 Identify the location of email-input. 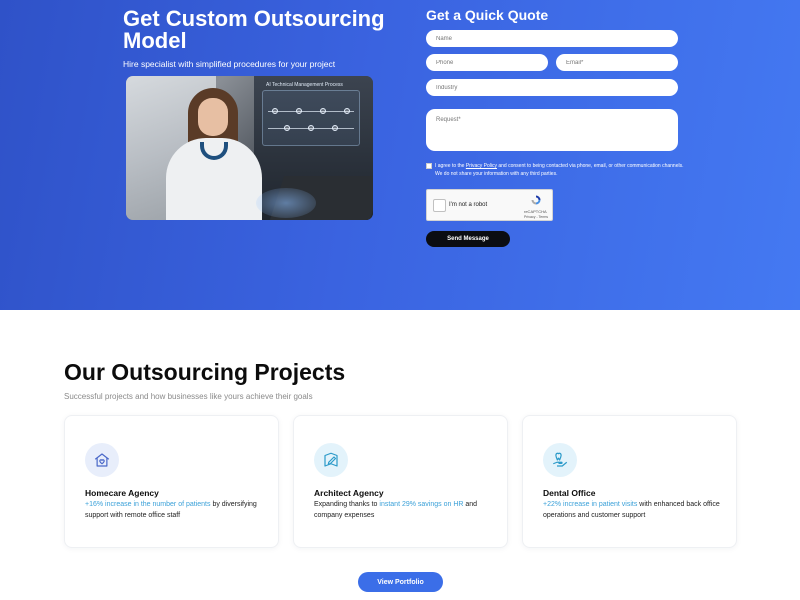
(617, 62).